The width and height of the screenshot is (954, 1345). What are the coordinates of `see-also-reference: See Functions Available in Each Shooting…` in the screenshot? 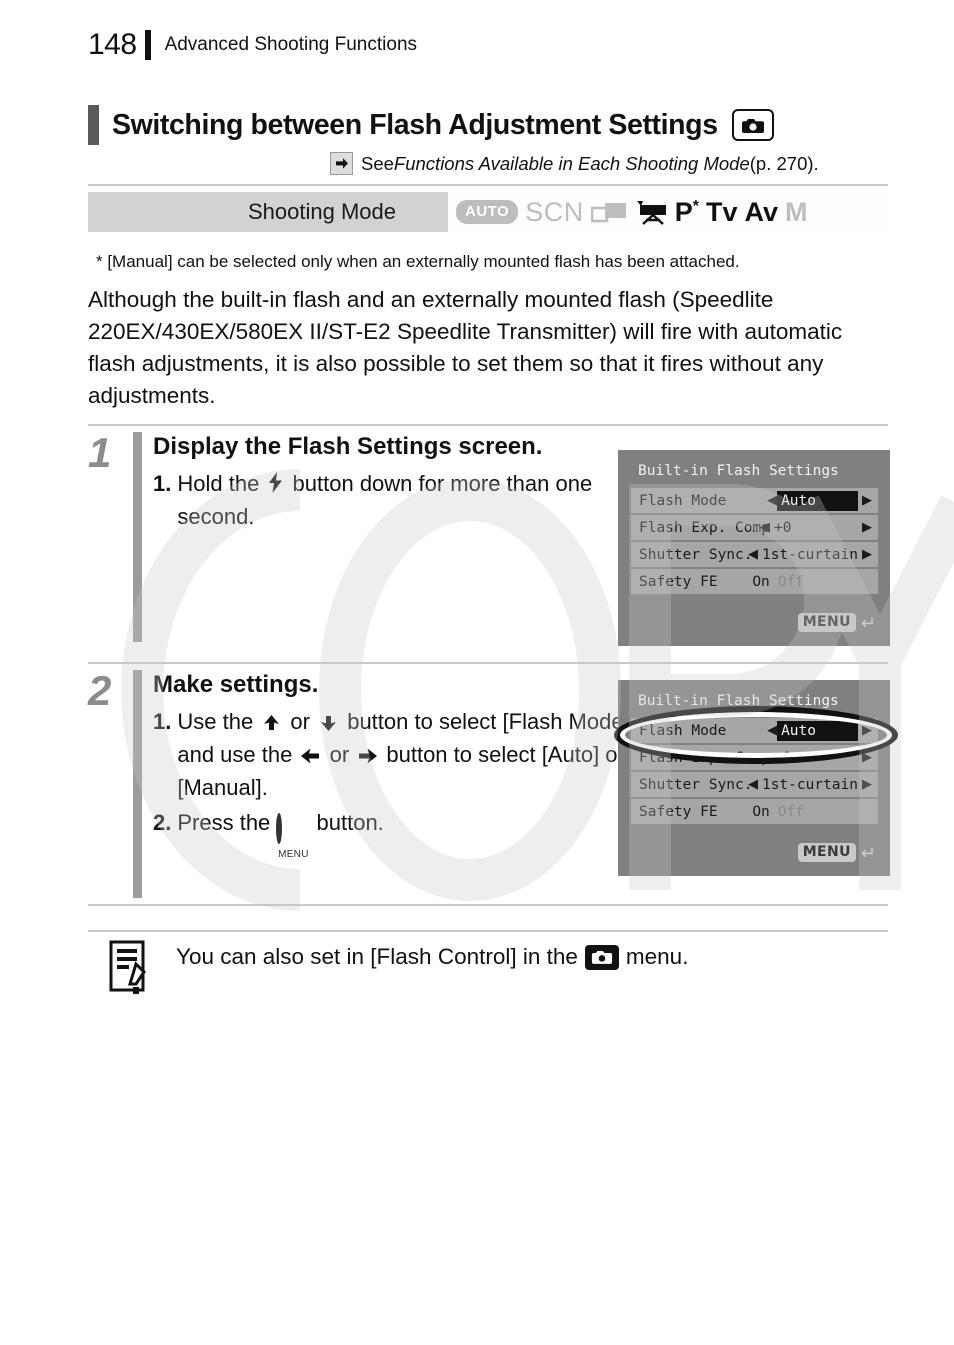 It's located at (610, 163).